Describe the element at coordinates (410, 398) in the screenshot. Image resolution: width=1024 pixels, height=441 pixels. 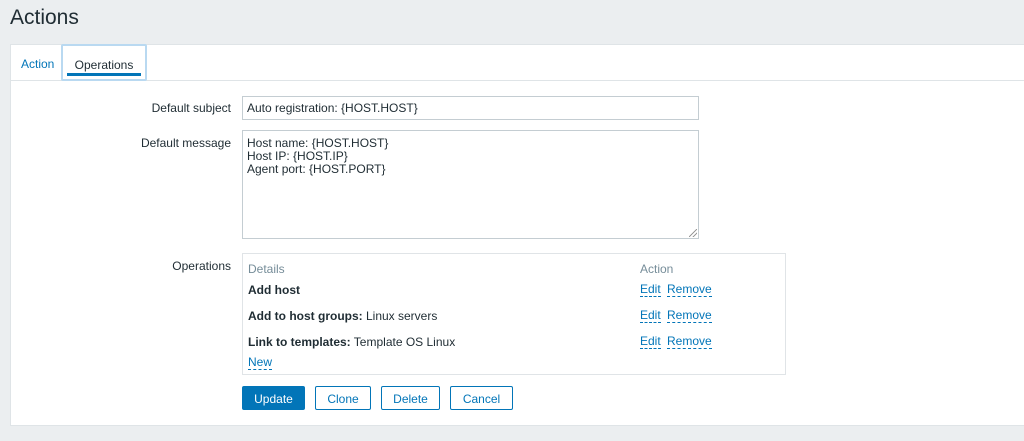
I see `delete-button: Delete` at that location.